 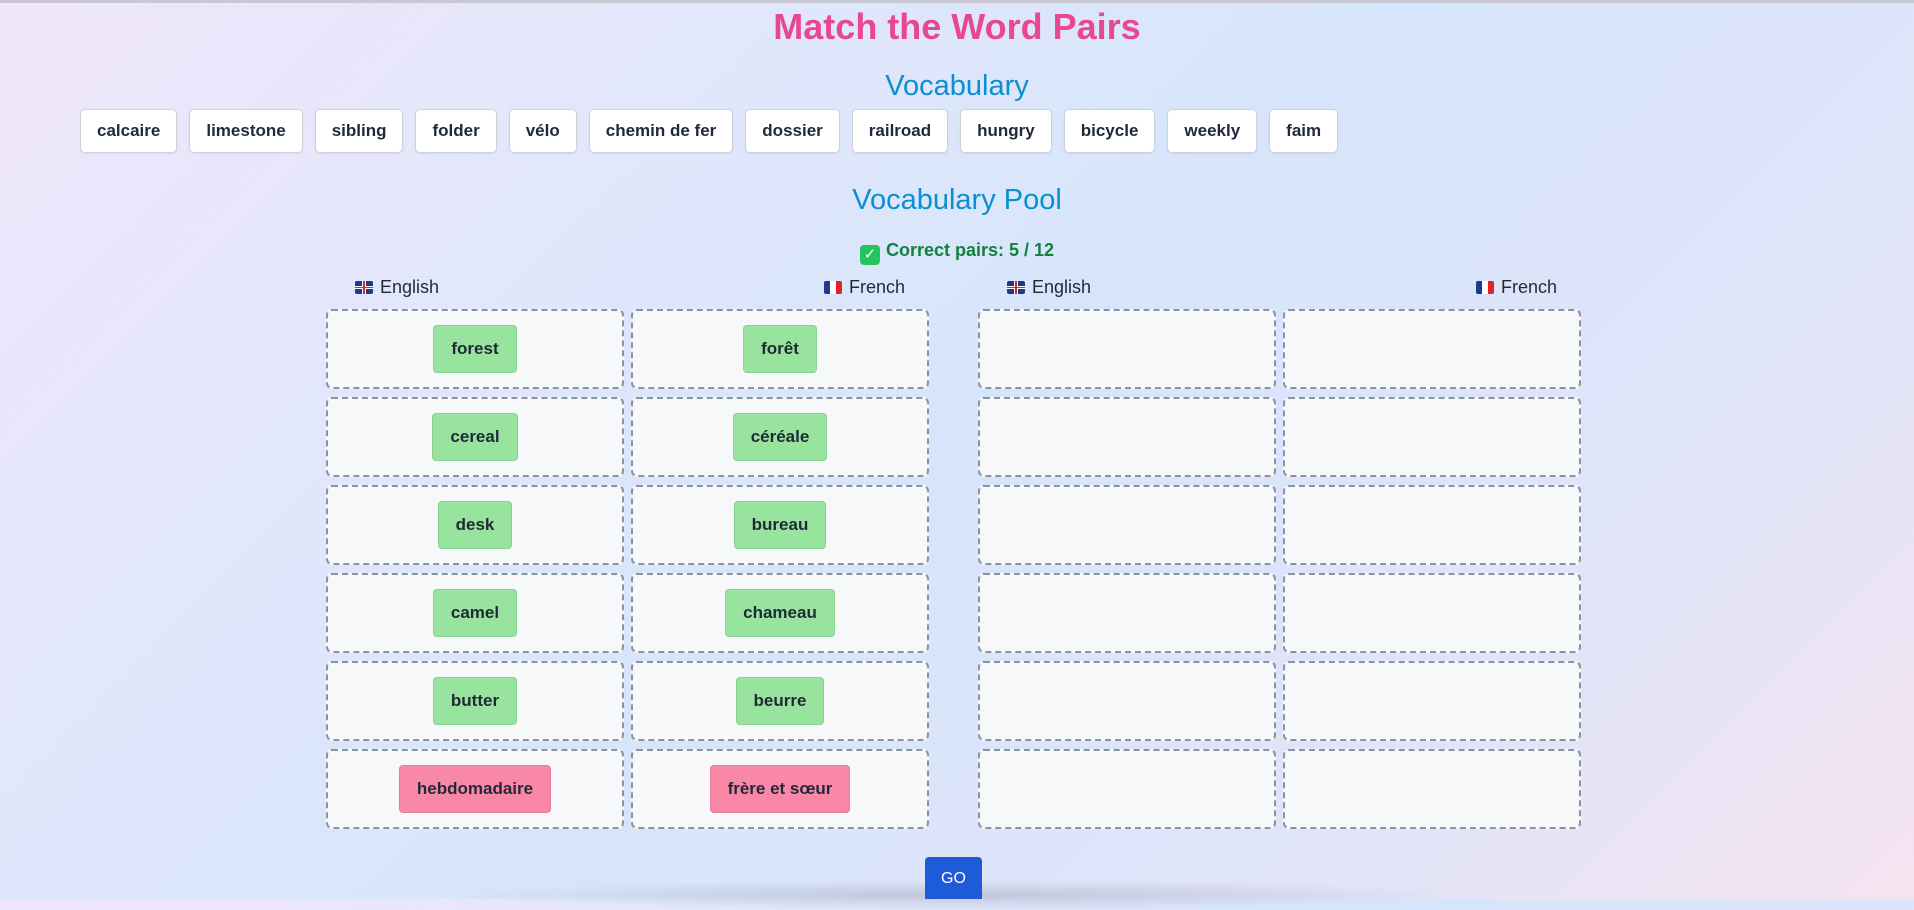 I want to click on french-word-tile: chameau, so click(x=780, y=613).